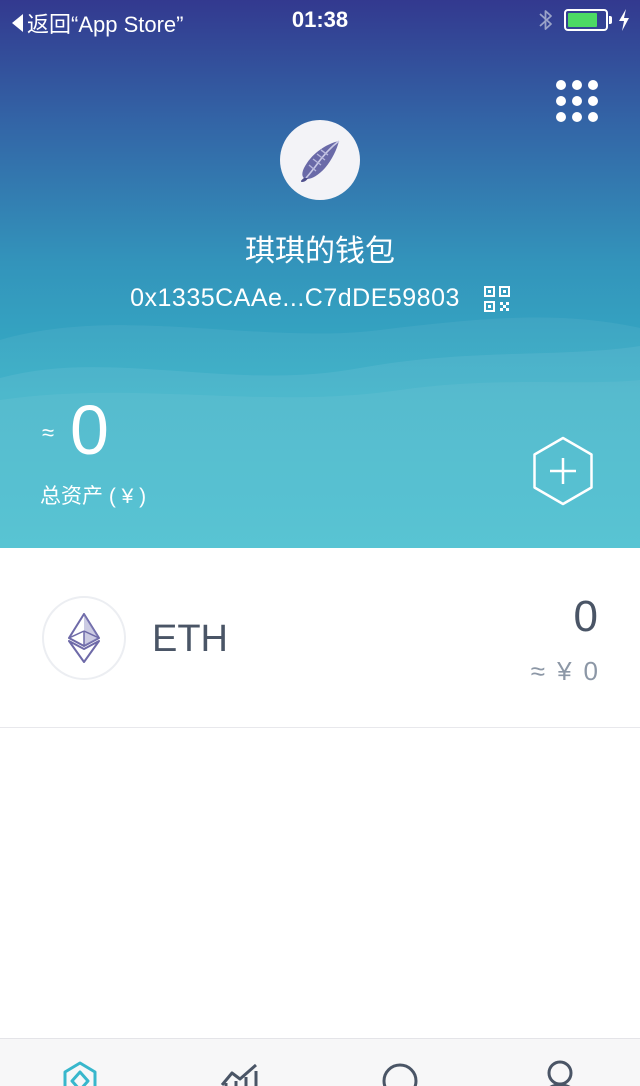 The image size is (640, 1086). I want to click on asset-fiat-currency: ¥, so click(564, 671).